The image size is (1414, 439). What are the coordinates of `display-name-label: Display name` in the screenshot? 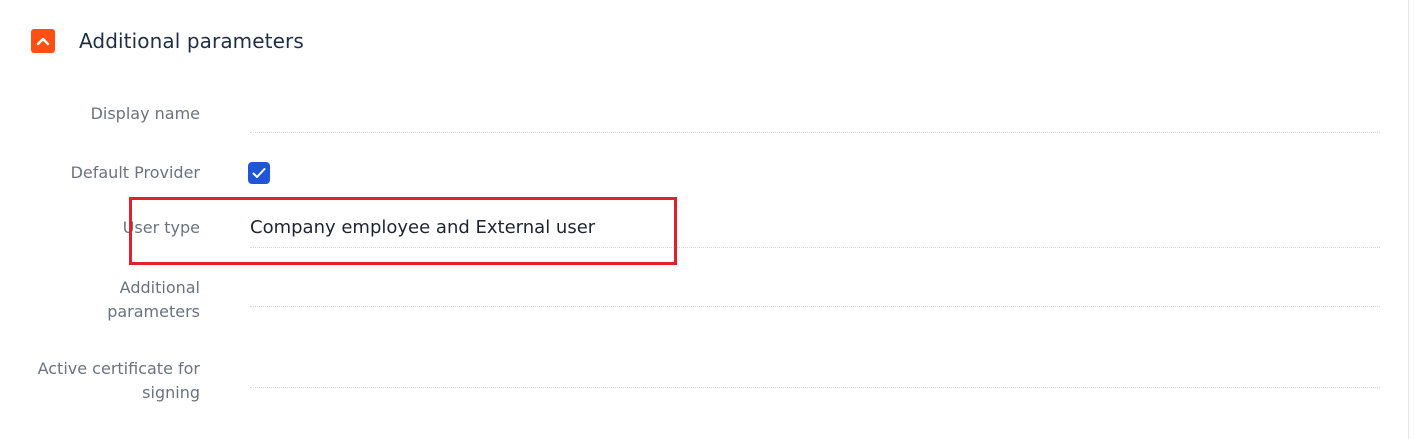 It's located at (145, 113).